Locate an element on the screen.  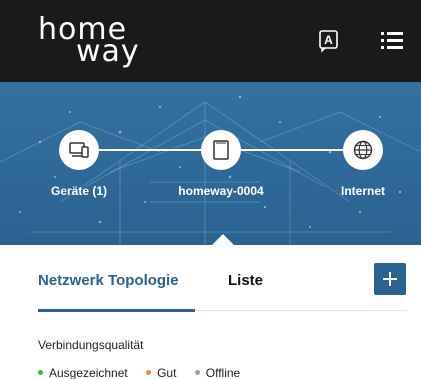
internet-node-label: Internet is located at coordinates (363, 191).